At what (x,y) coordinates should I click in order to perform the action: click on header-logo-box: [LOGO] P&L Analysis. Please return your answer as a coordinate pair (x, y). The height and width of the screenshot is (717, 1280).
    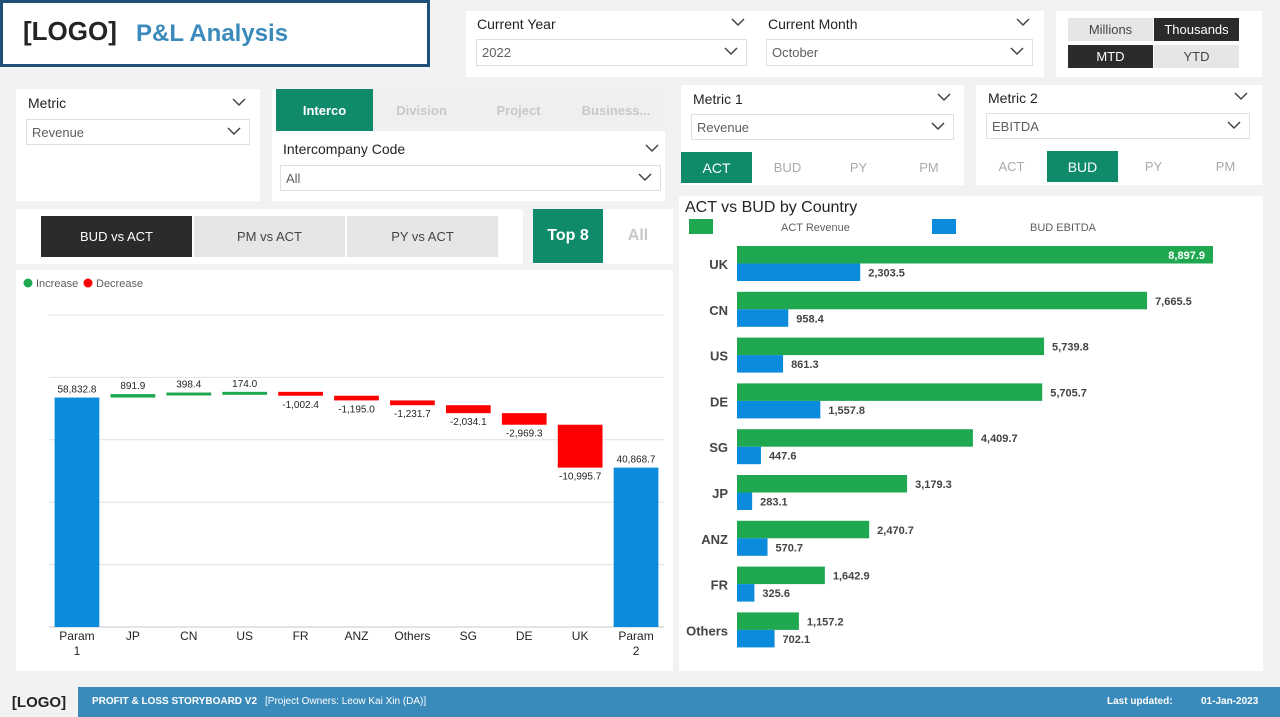
    Looking at the image, I should click on (215, 33).